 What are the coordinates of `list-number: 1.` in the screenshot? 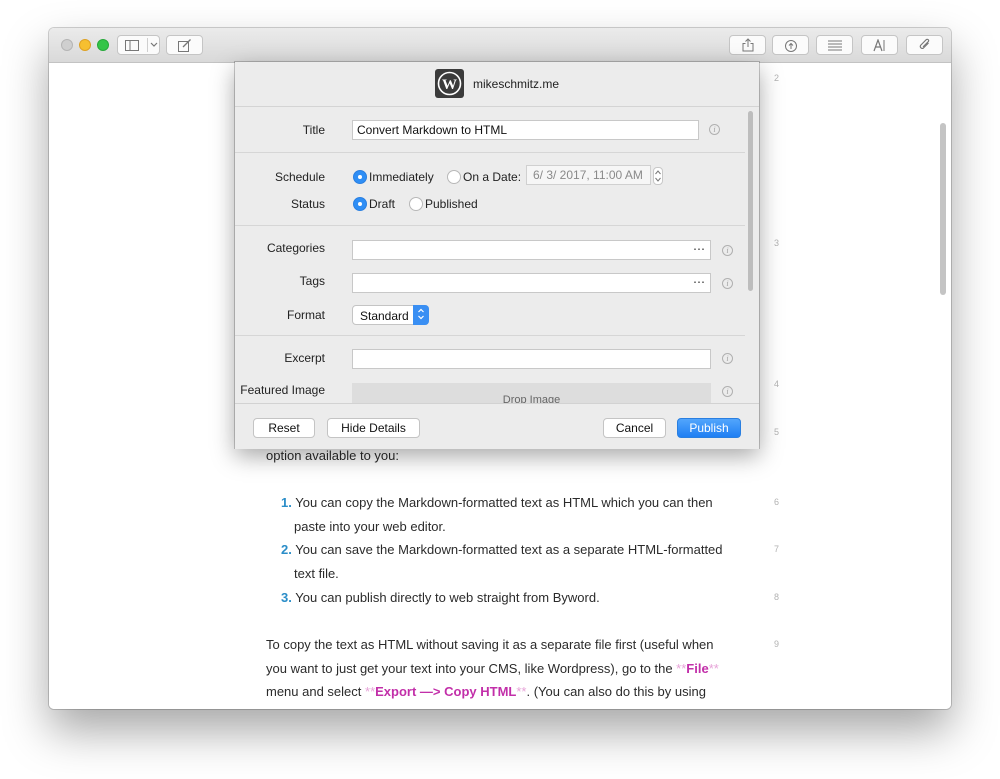 It's located at (286, 502).